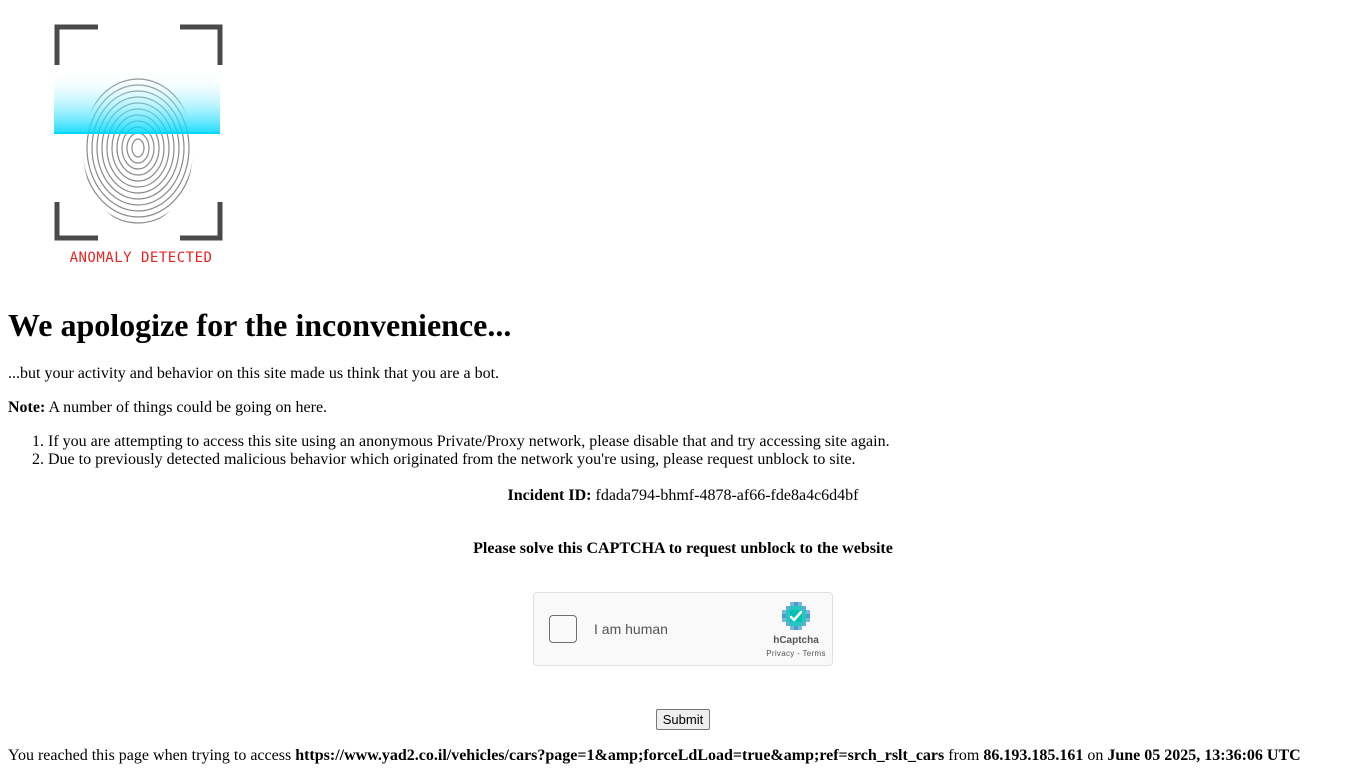 This screenshot has height=781, width=1366. What do you see at coordinates (563, 629) in the screenshot?
I see `captcha-checkbox` at bounding box center [563, 629].